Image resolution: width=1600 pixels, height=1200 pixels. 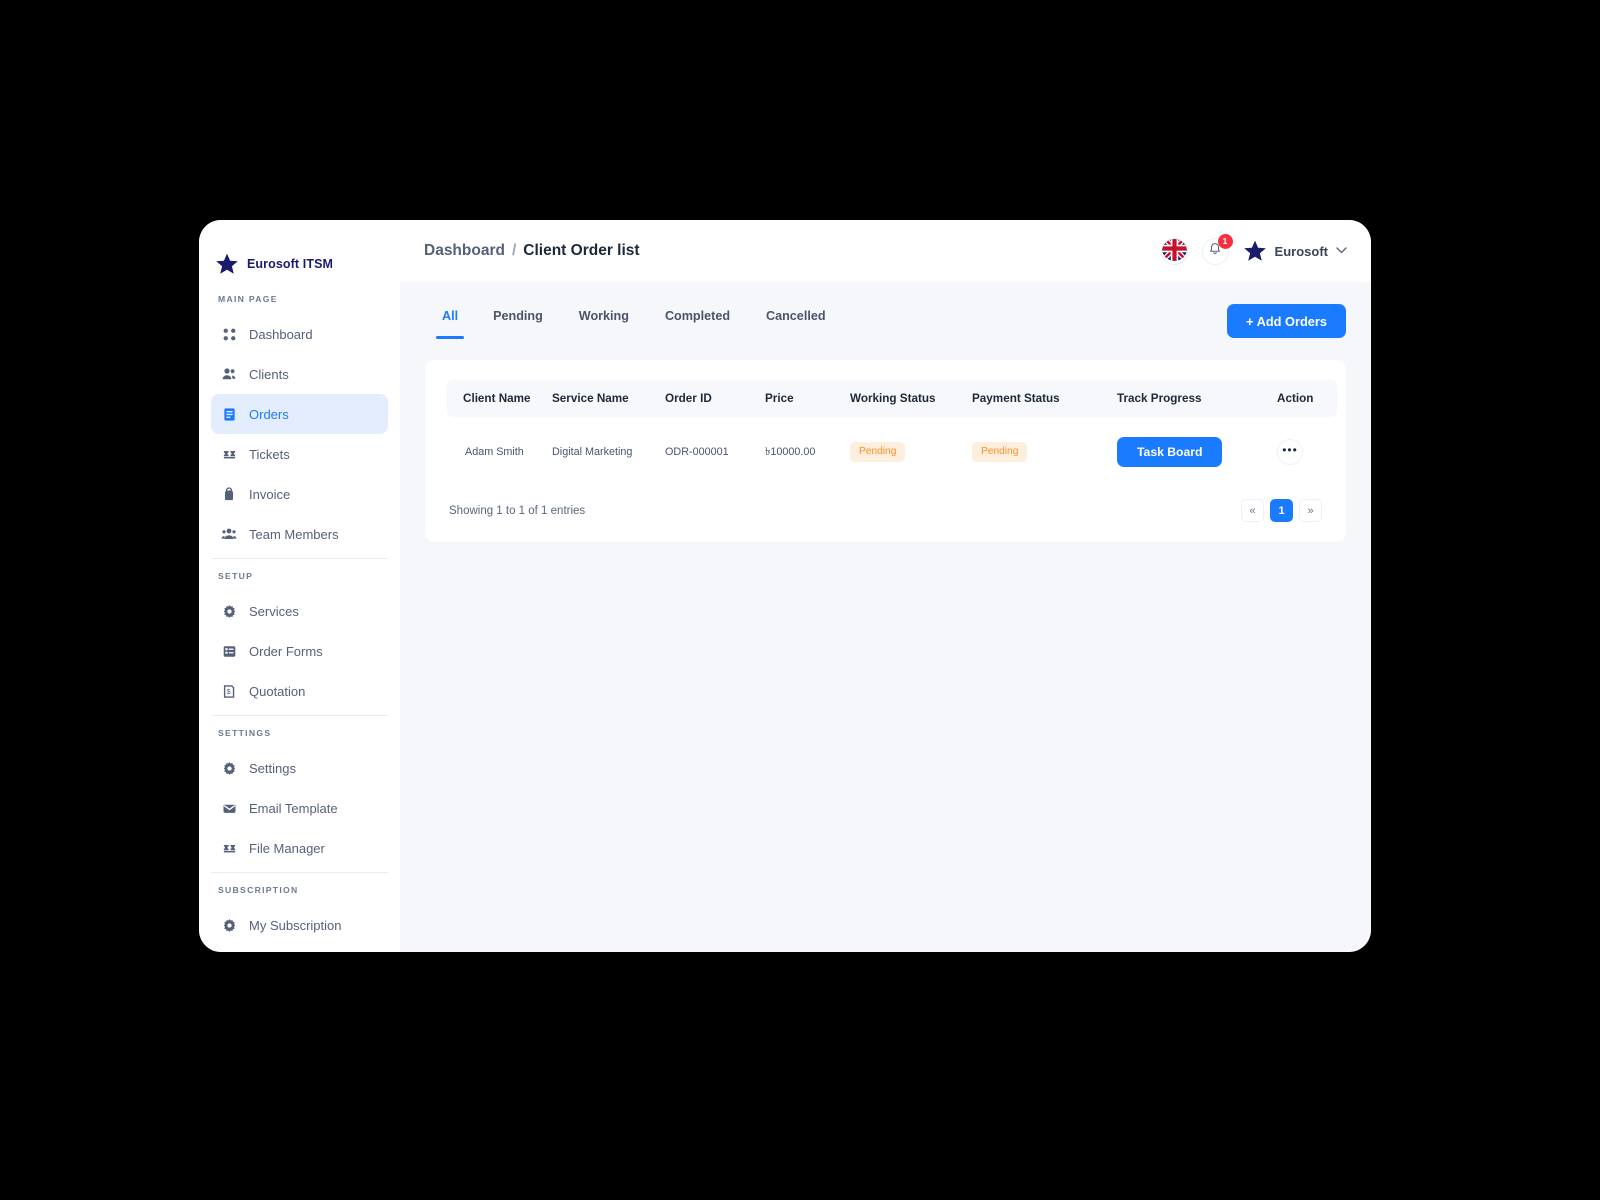 What do you see at coordinates (229, 334) in the screenshot?
I see `grid-dots-icon` at bounding box center [229, 334].